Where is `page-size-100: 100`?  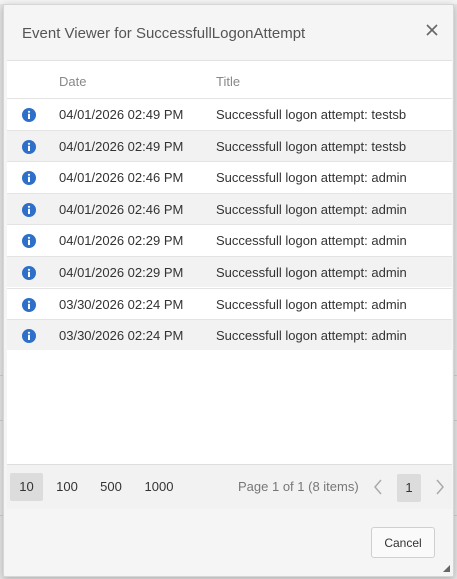 page-size-100: 100 is located at coordinates (67, 487).